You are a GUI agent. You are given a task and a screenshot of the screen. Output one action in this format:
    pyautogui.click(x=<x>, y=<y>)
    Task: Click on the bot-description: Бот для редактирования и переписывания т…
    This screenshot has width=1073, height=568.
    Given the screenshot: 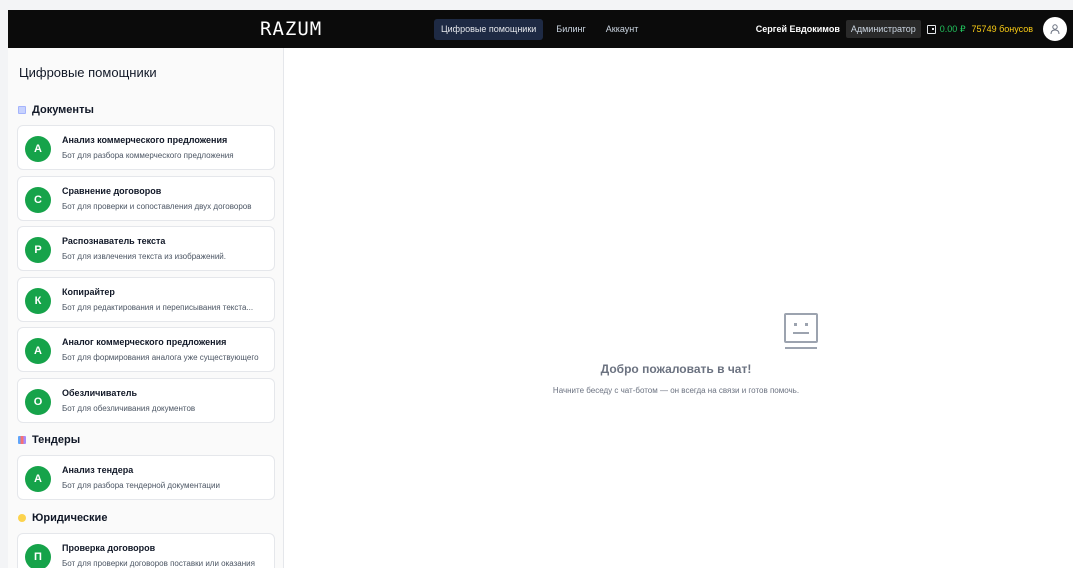 What is the action you would take?
    pyautogui.click(x=158, y=307)
    